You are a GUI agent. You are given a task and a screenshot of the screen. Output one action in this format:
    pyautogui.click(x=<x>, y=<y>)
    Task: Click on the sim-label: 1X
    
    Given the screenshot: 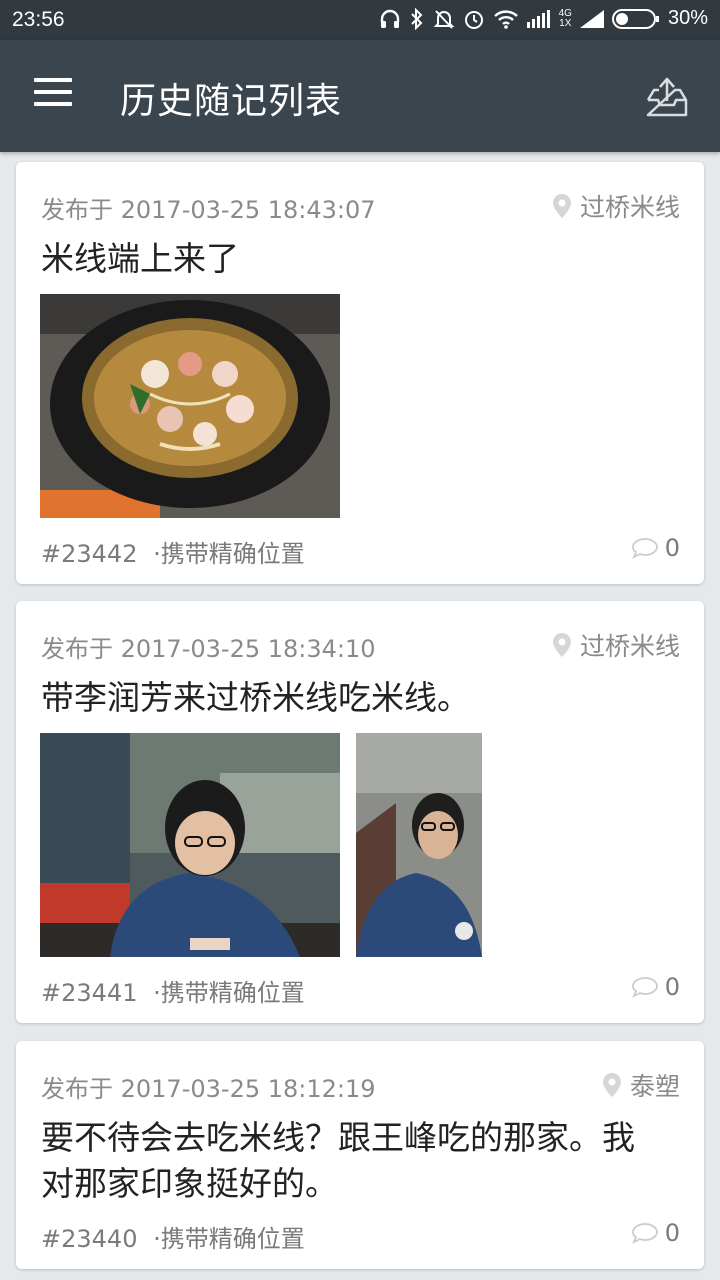 What is the action you would take?
    pyautogui.click(x=565, y=23)
    